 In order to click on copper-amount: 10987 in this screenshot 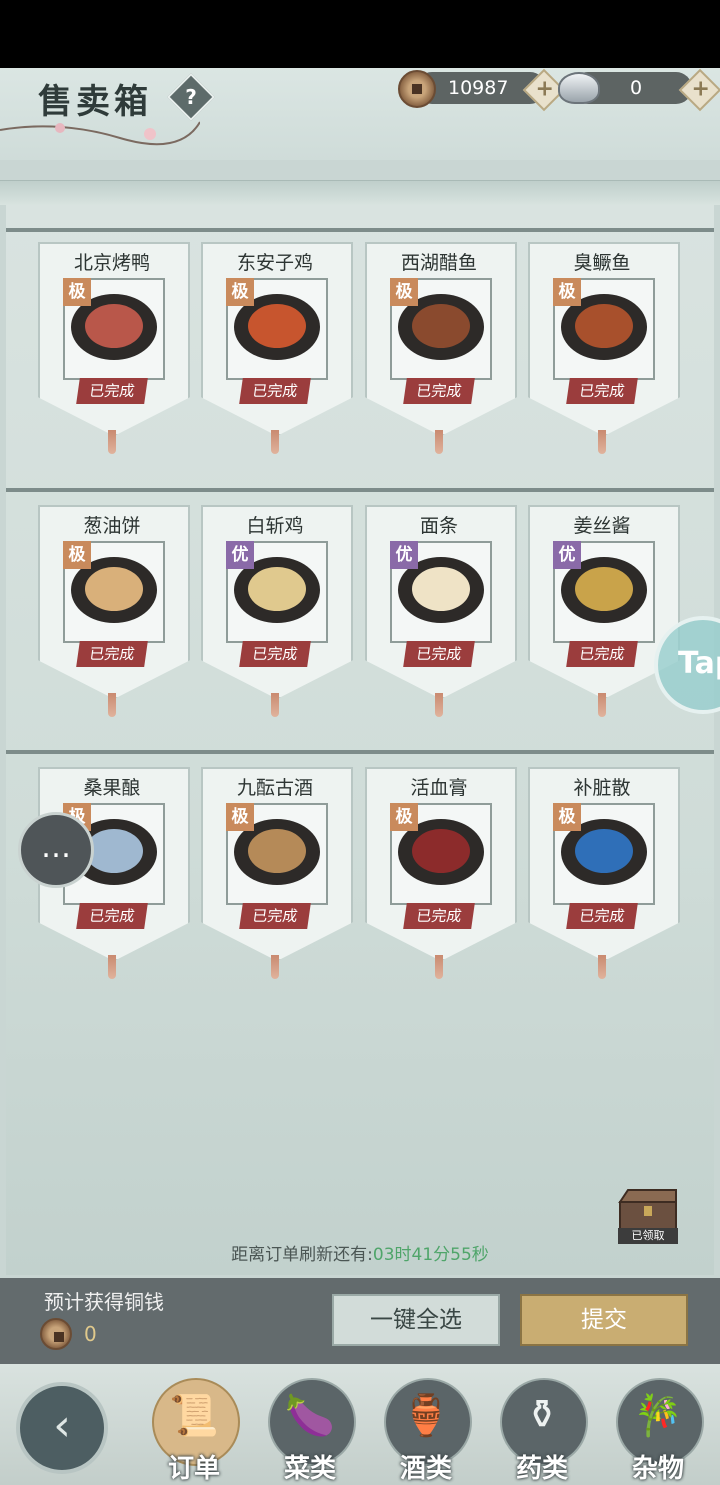, I will do `click(478, 88)`.